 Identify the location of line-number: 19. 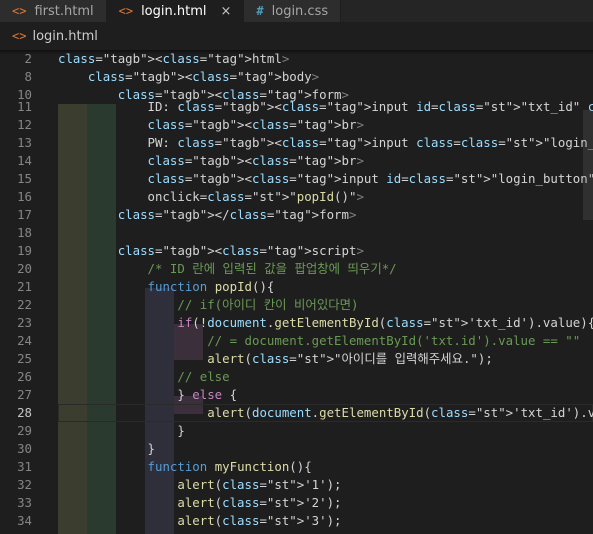
(24, 250).